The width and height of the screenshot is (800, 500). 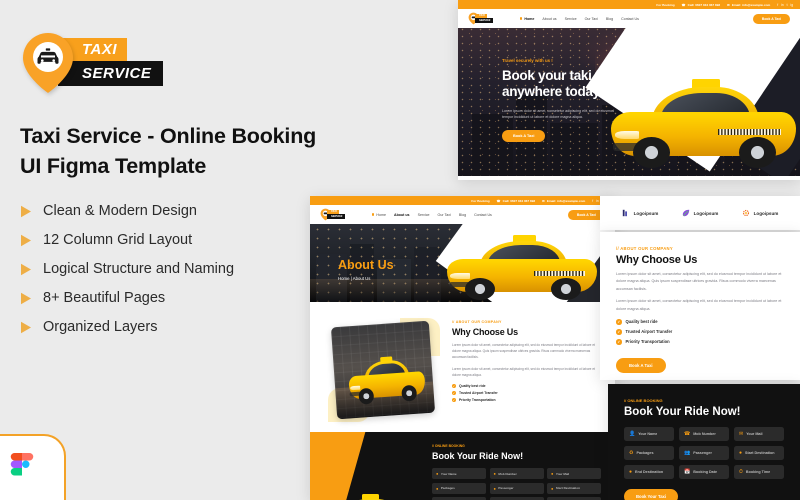 I want to click on calendar-icon: 📅, so click(x=687, y=472).